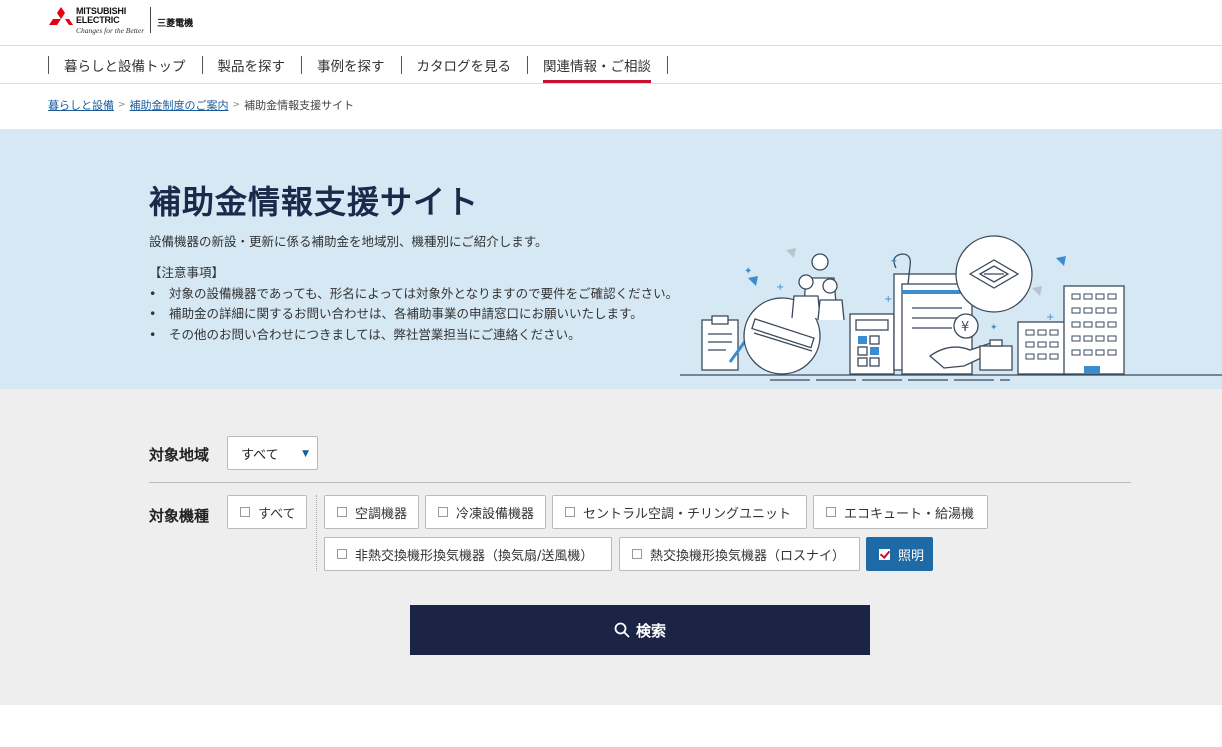 This screenshot has height=747, width=1222. Describe the element at coordinates (381, 514) in the screenshot. I see `type-option-label: 空調機器` at that location.